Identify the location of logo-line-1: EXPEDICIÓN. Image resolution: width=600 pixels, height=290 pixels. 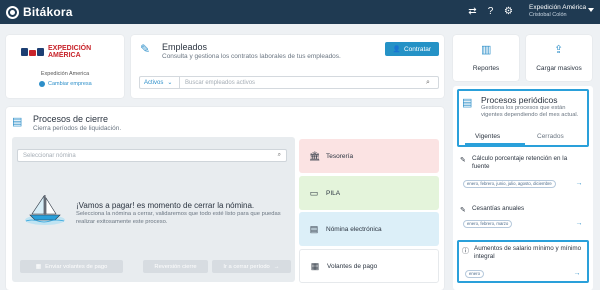
(70, 48).